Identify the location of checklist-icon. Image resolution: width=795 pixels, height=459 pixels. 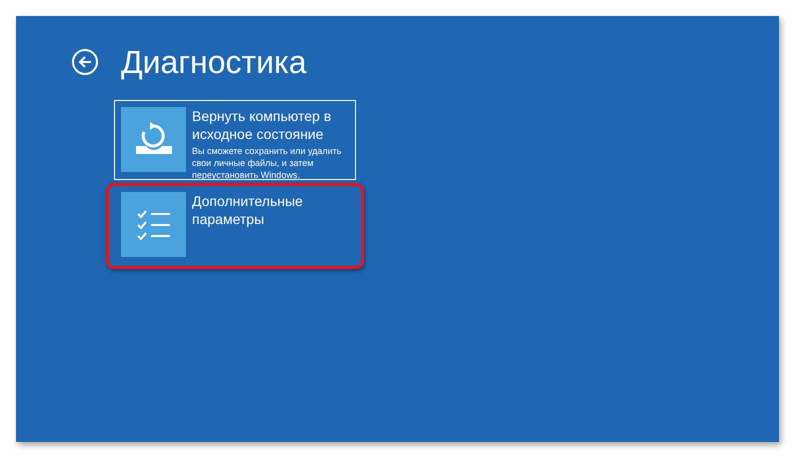
(153, 225).